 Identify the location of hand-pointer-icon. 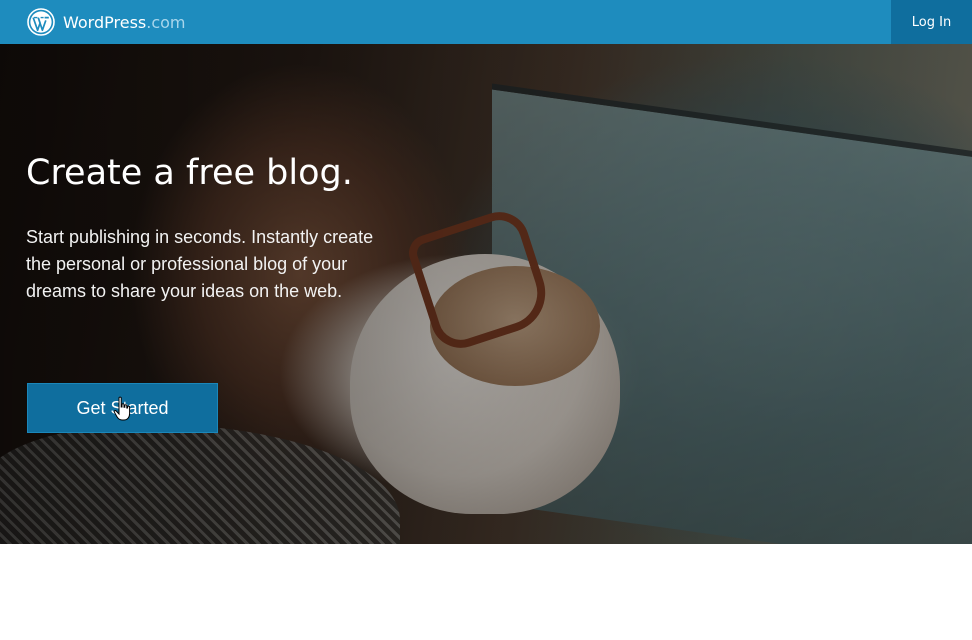
(122, 408).